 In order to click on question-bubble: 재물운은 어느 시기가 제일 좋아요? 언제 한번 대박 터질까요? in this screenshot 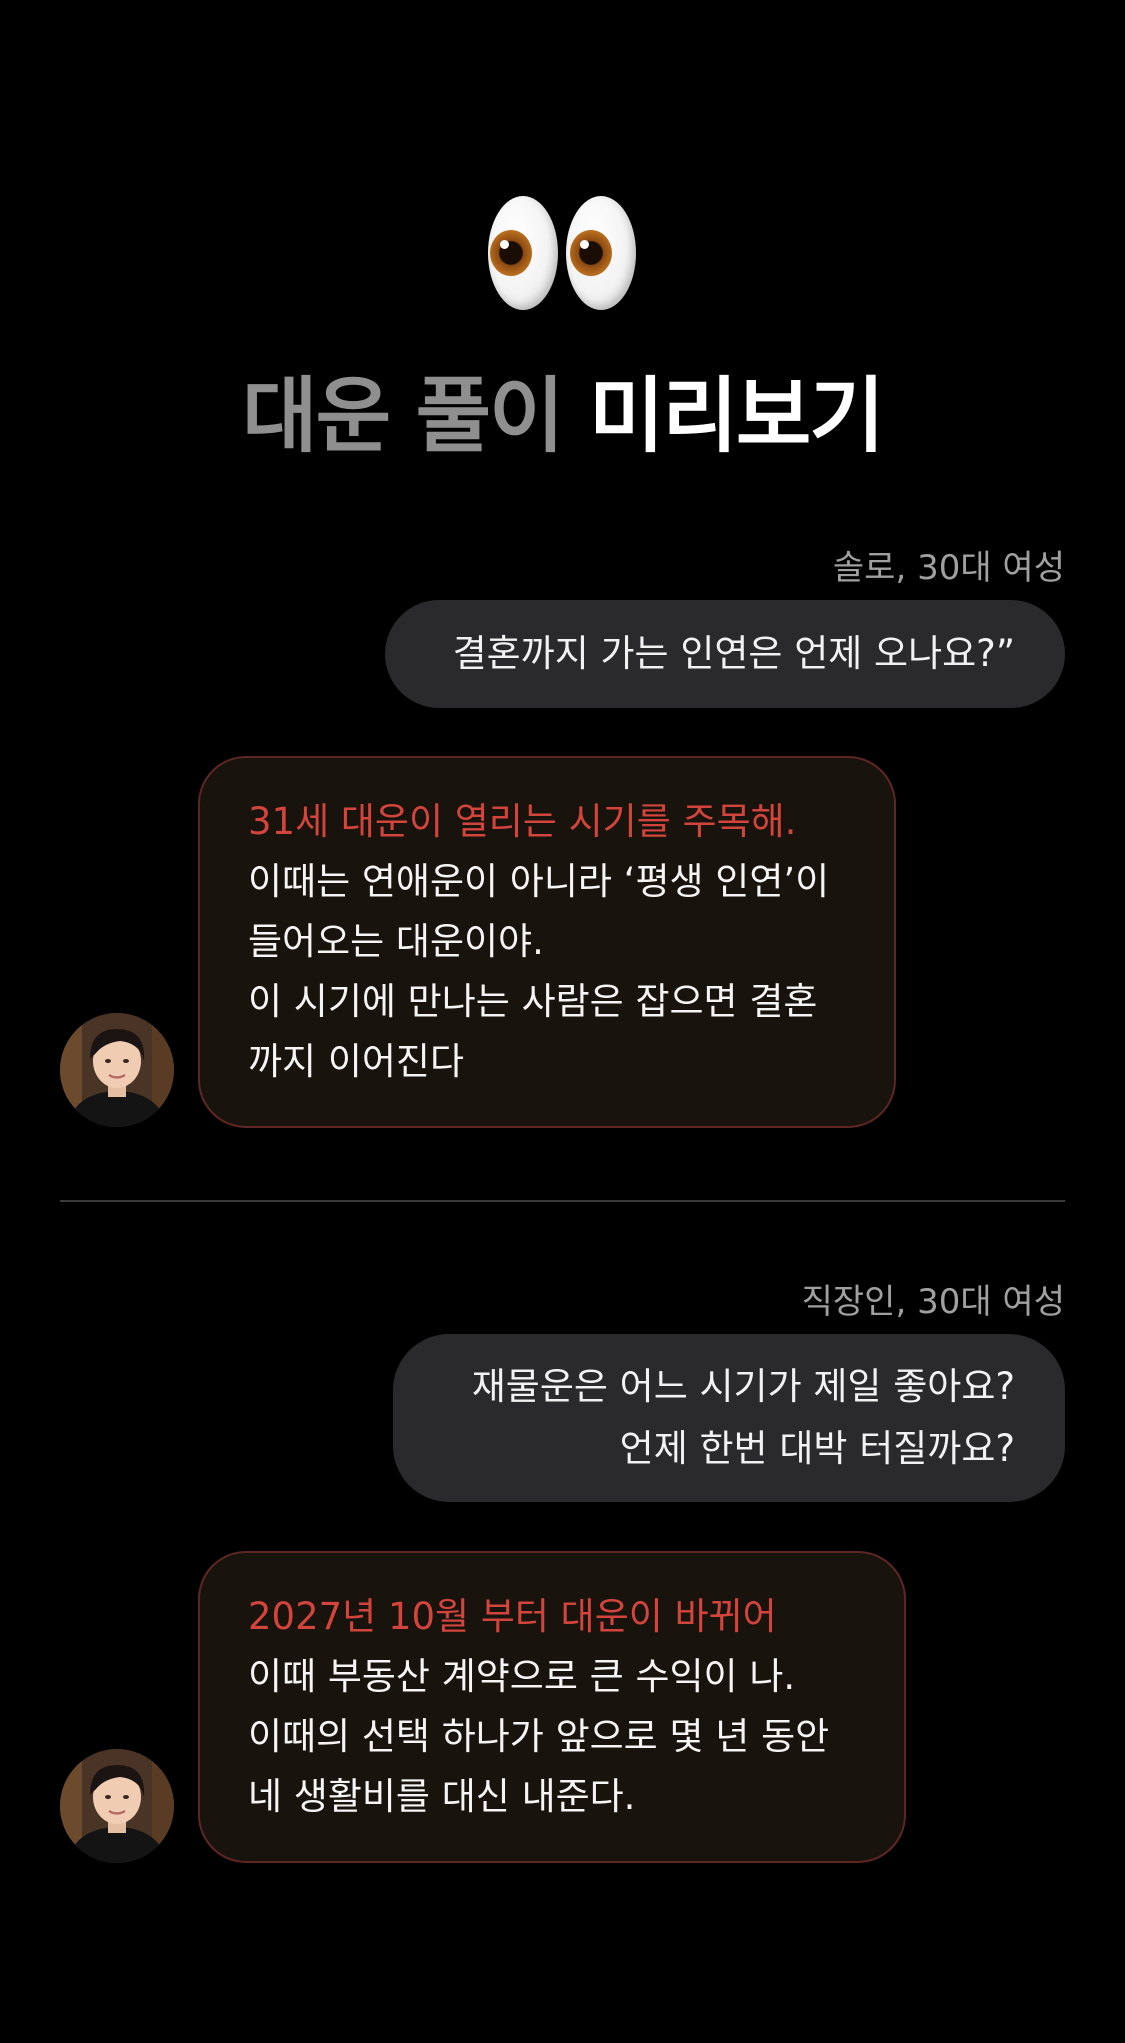, I will do `click(729, 1418)`.